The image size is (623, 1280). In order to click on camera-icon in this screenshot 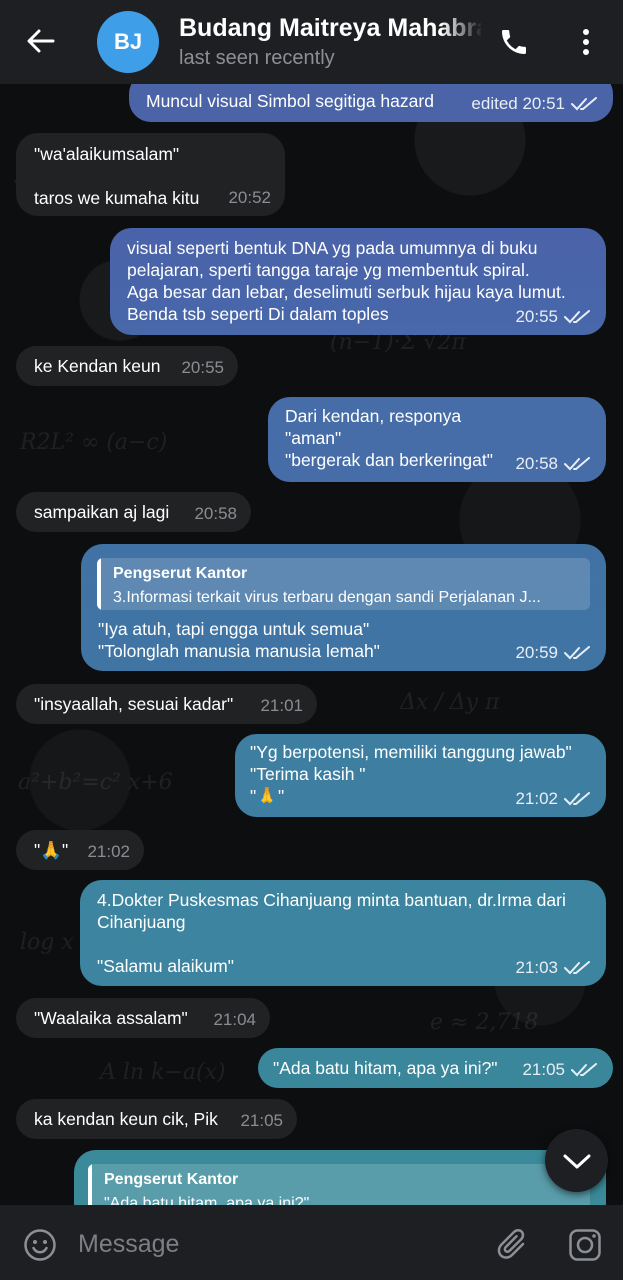, I will do `click(585, 1245)`.